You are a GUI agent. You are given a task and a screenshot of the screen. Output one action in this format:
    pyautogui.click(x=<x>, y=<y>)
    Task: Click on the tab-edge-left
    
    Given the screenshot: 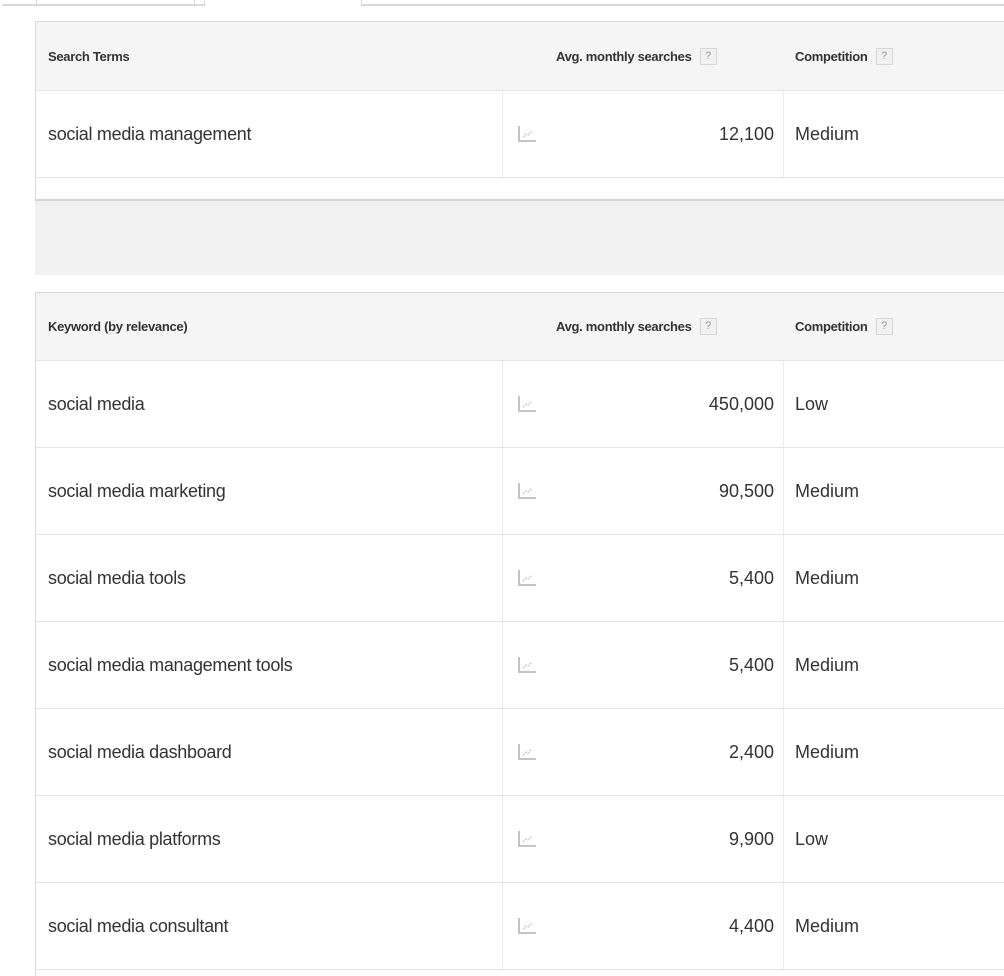 What is the action you would take?
    pyautogui.click(x=103, y=3)
    